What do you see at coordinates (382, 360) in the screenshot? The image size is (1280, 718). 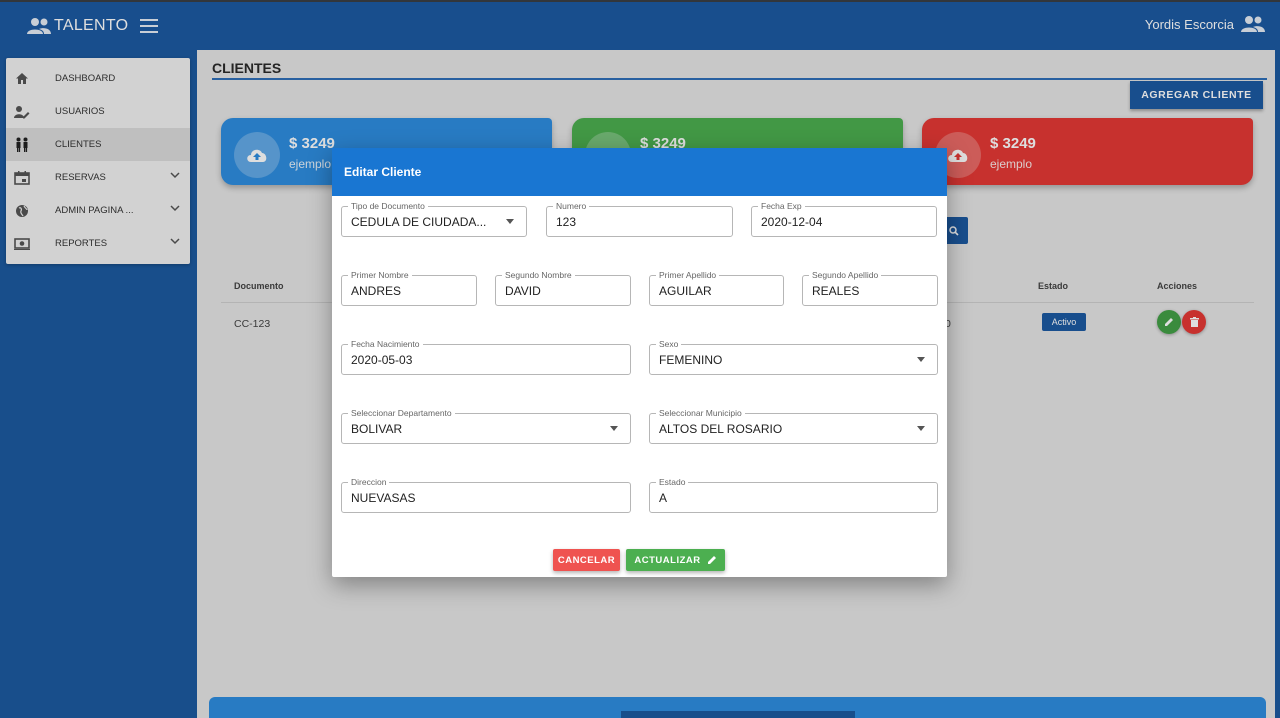 I see `field-value: 2020-05-03` at bounding box center [382, 360].